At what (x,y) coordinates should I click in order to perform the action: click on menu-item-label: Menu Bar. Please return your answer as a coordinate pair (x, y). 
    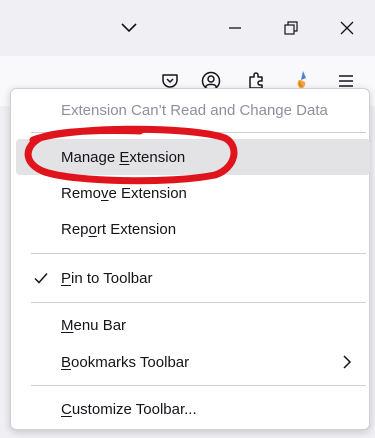
    Looking at the image, I should click on (94, 325).